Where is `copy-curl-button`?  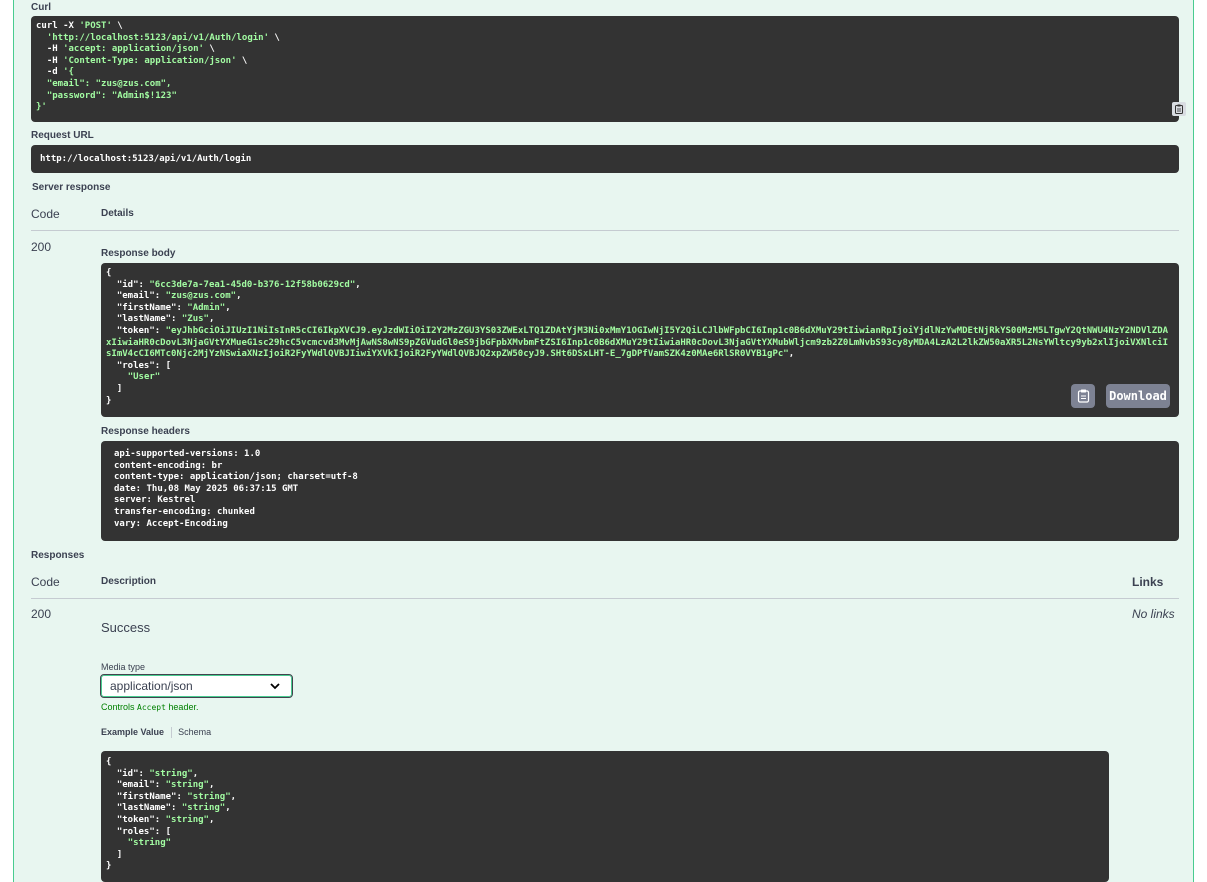 copy-curl-button is located at coordinates (1179, 109).